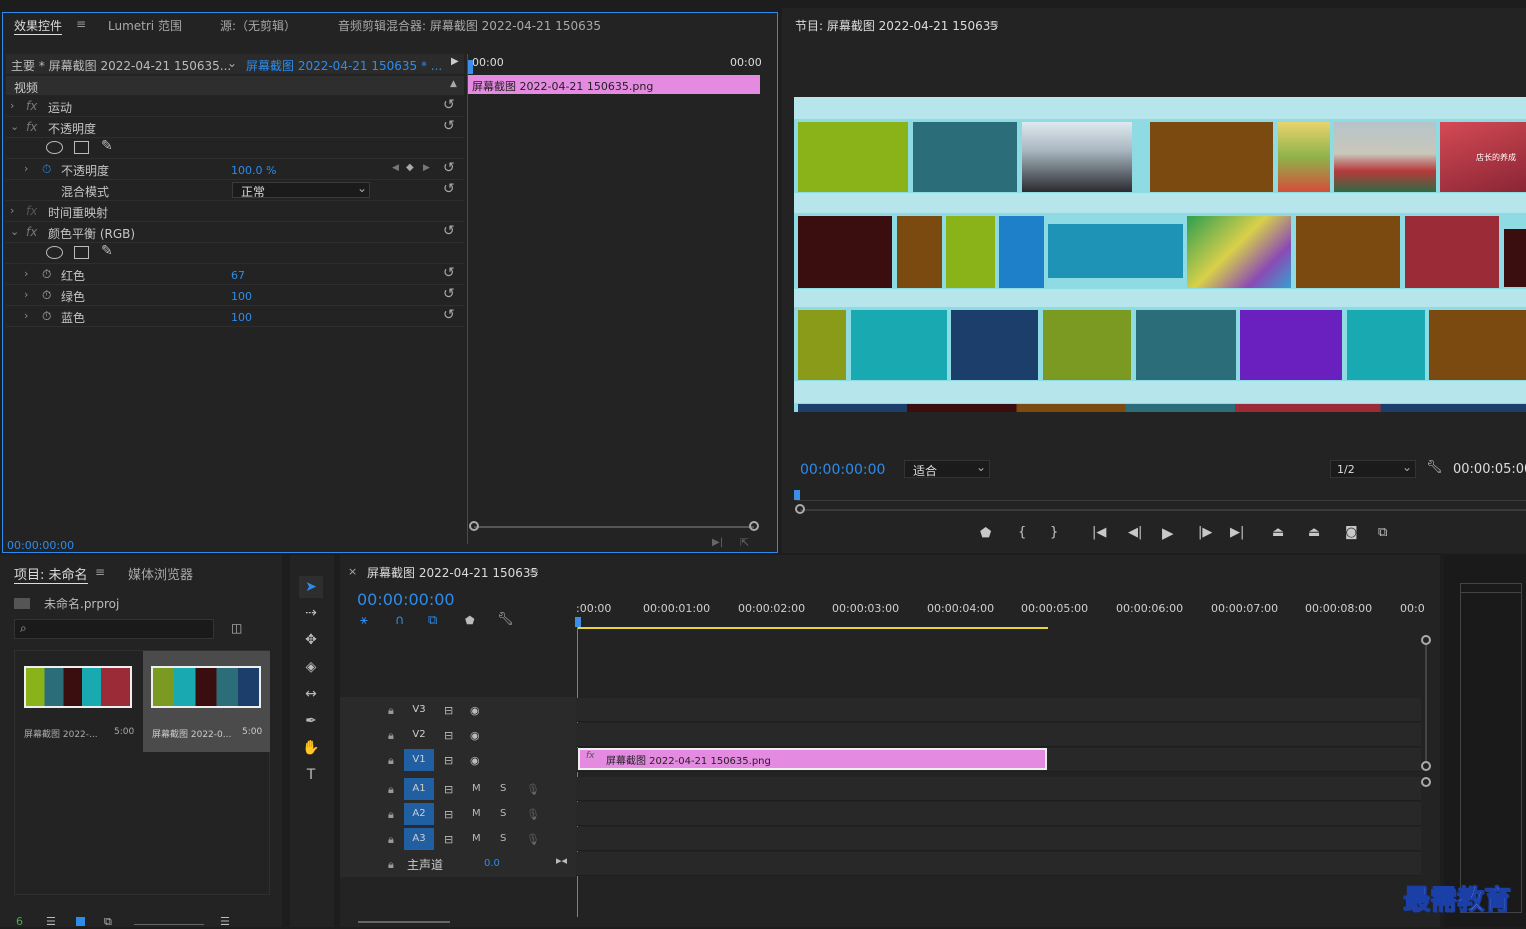 Image resolution: width=1526 pixels, height=929 pixels. What do you see at coordinates (352, 571) in the screenshot?
I see `timeline-close: ×` at bounding box center [352, 571].